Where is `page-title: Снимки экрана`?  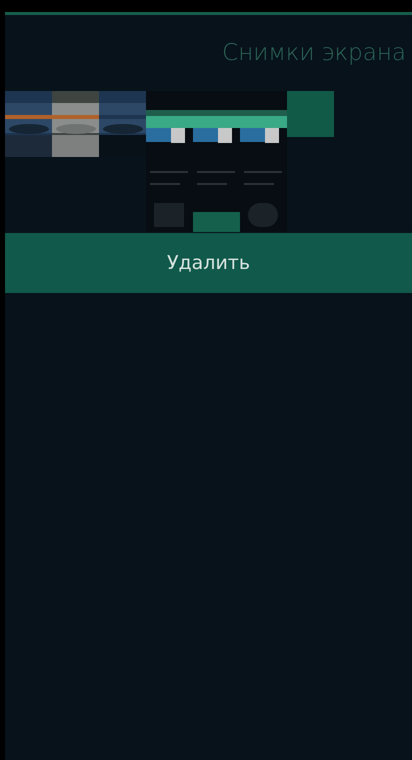
page-title: Снимки экрана is located at coordinates (314, 53).